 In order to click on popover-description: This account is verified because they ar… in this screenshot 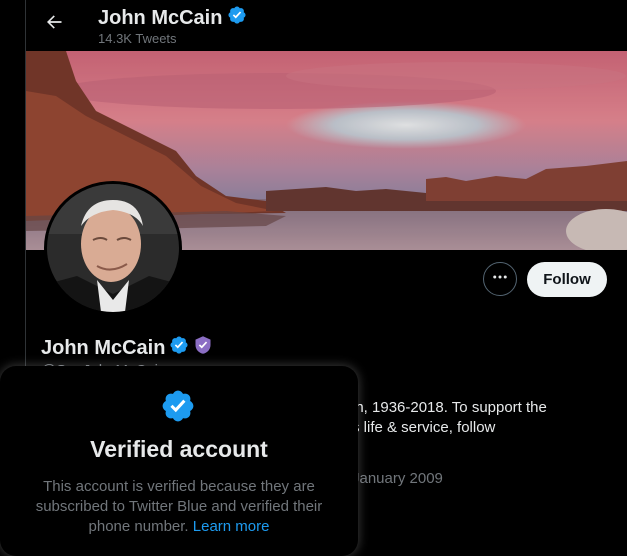, I will do `click(179, 507)`.